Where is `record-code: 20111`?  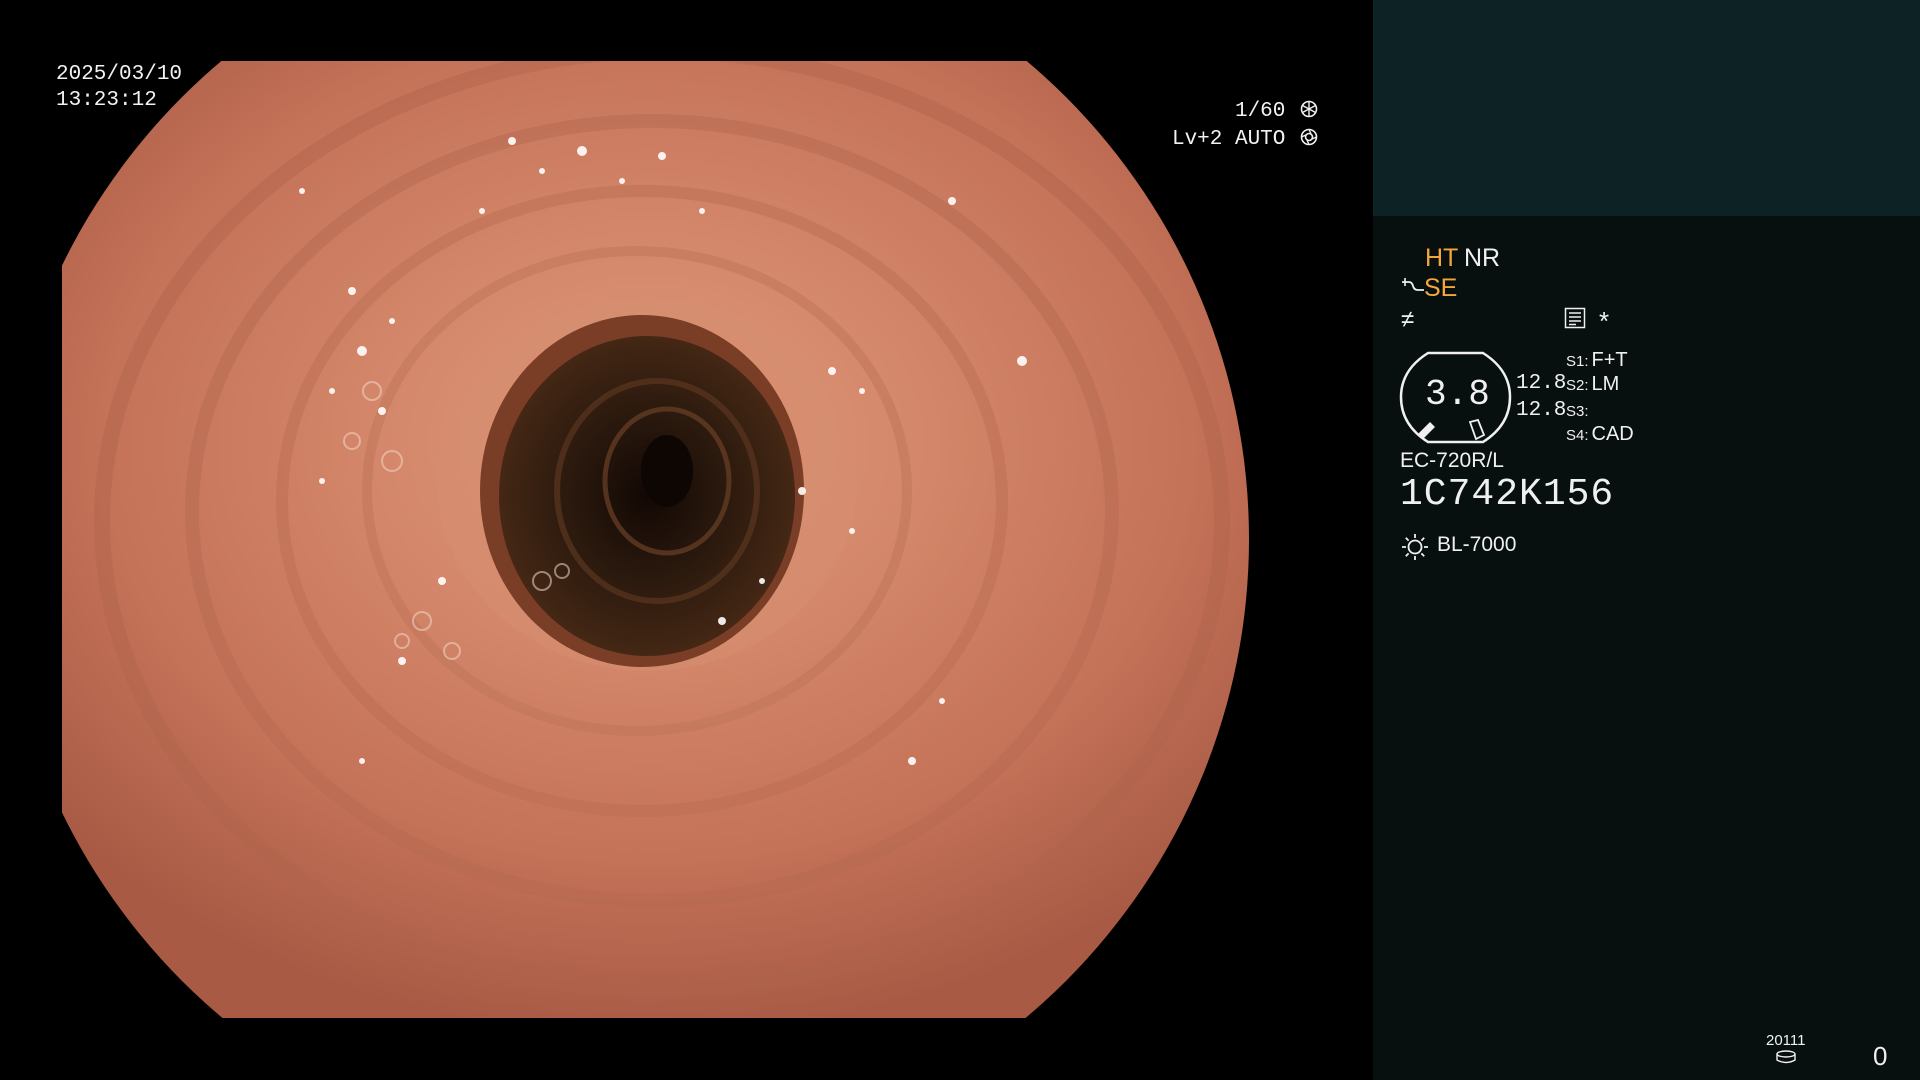
record-code: 20111 is located at coordinates (1786, 1040).